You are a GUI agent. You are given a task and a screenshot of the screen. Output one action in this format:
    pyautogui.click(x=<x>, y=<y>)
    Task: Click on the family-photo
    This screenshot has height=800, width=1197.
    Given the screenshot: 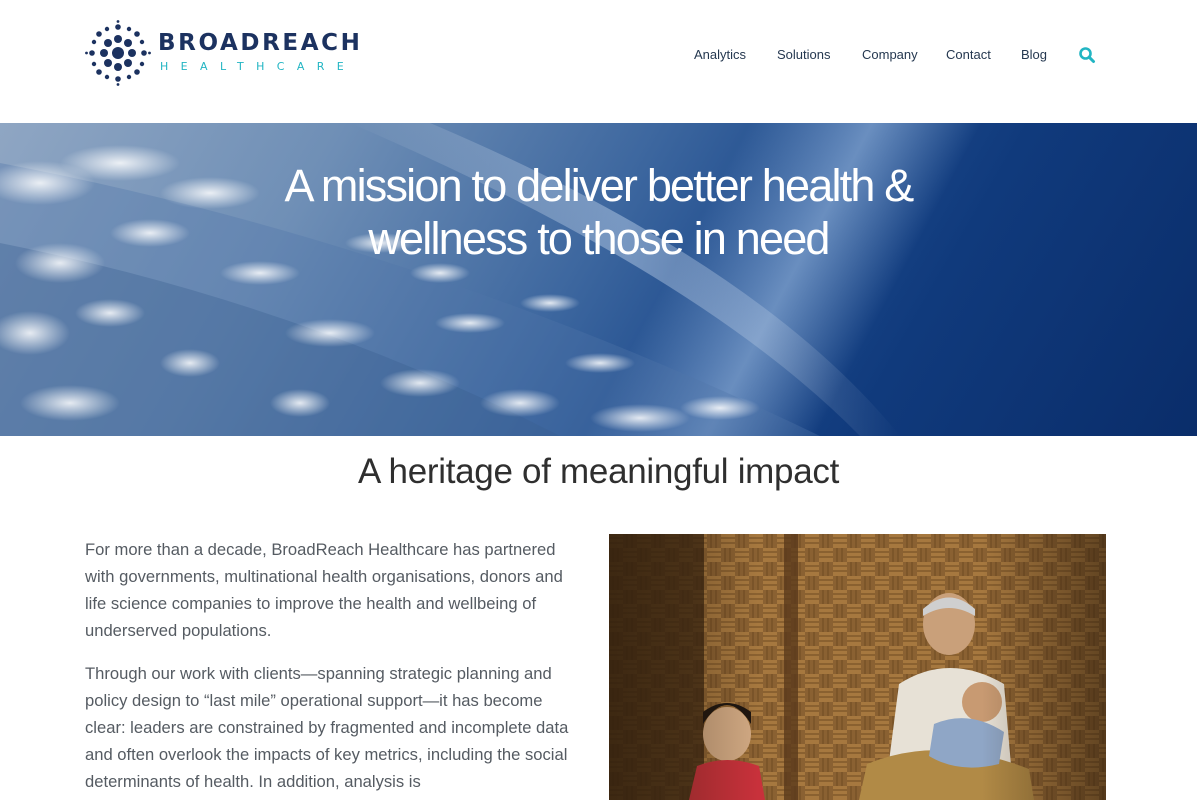 What is the action you would take?
    pyautogui.click(x=857, y=667)
    